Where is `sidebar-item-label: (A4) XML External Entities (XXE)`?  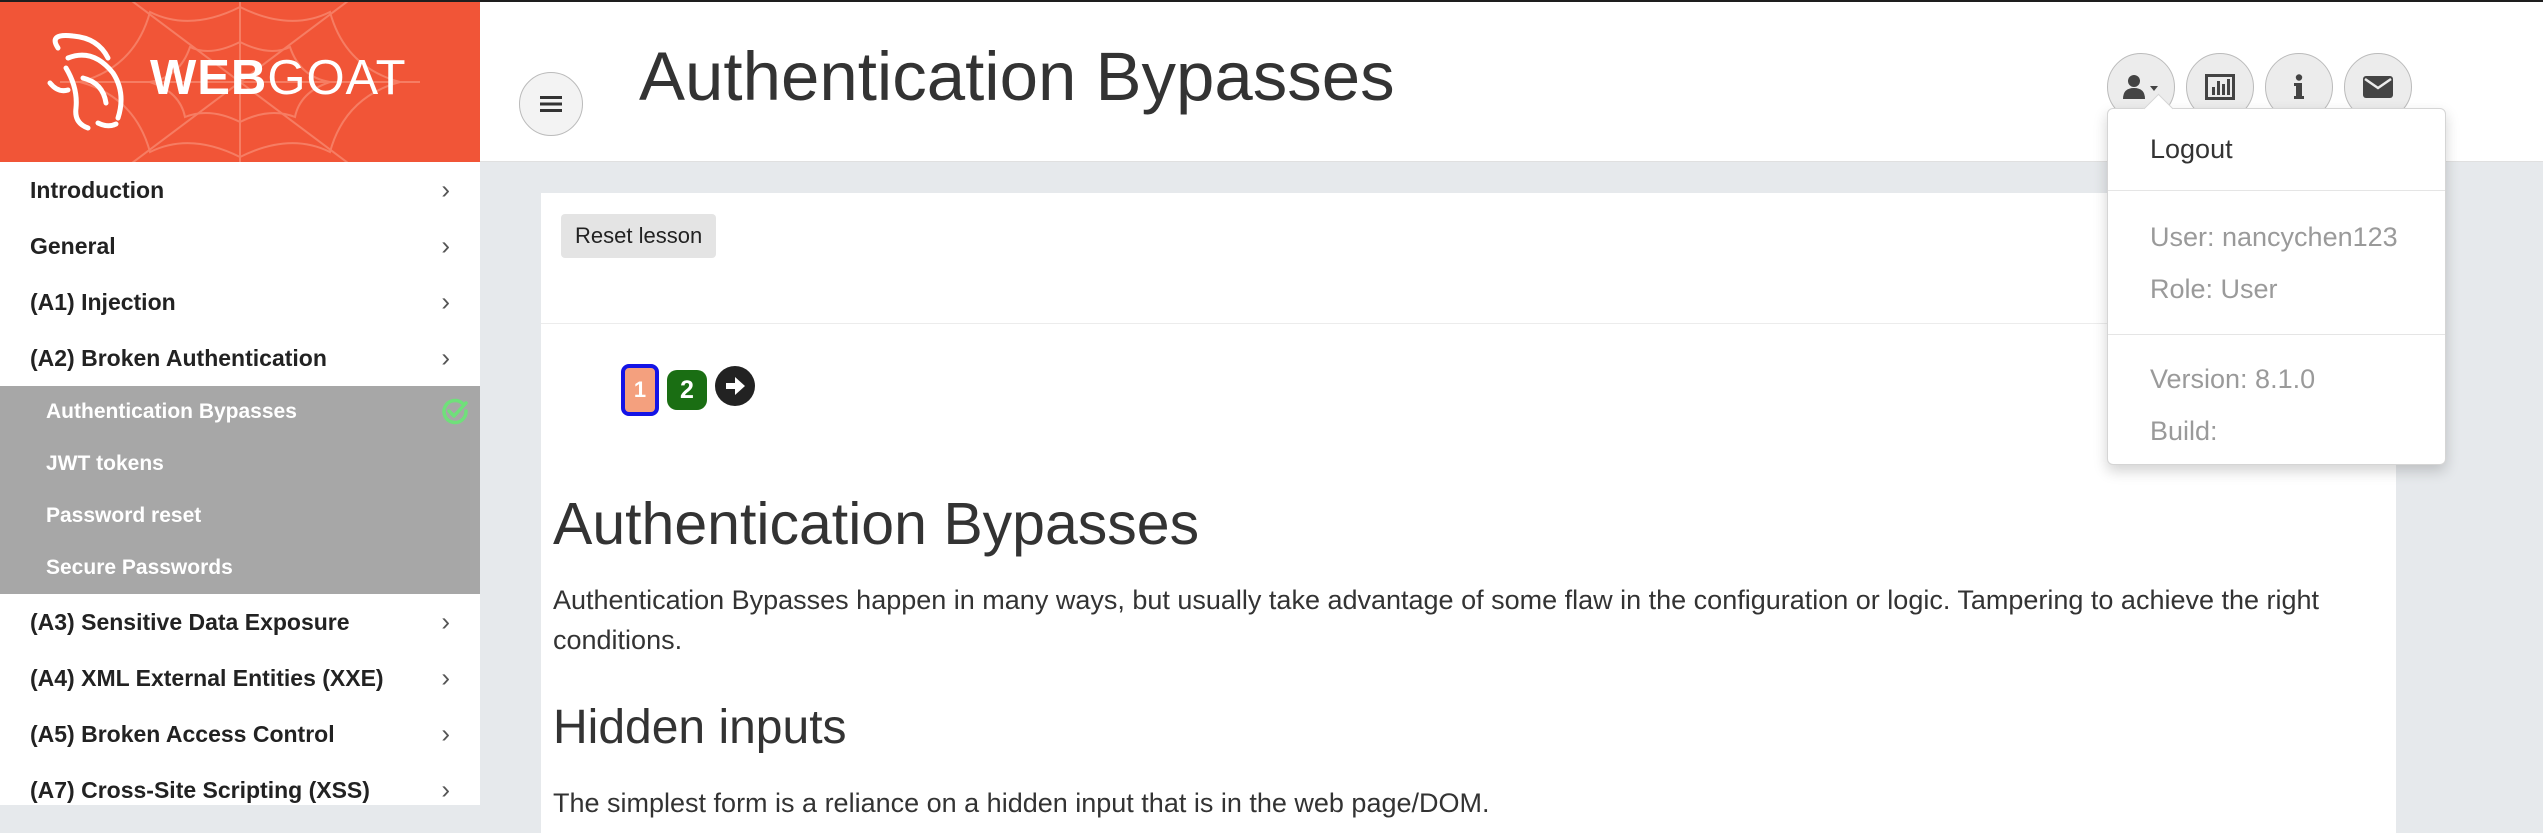
sidebar-item-label: (A4) XML External Entities (XXE) is located at coordinates (207, 677).